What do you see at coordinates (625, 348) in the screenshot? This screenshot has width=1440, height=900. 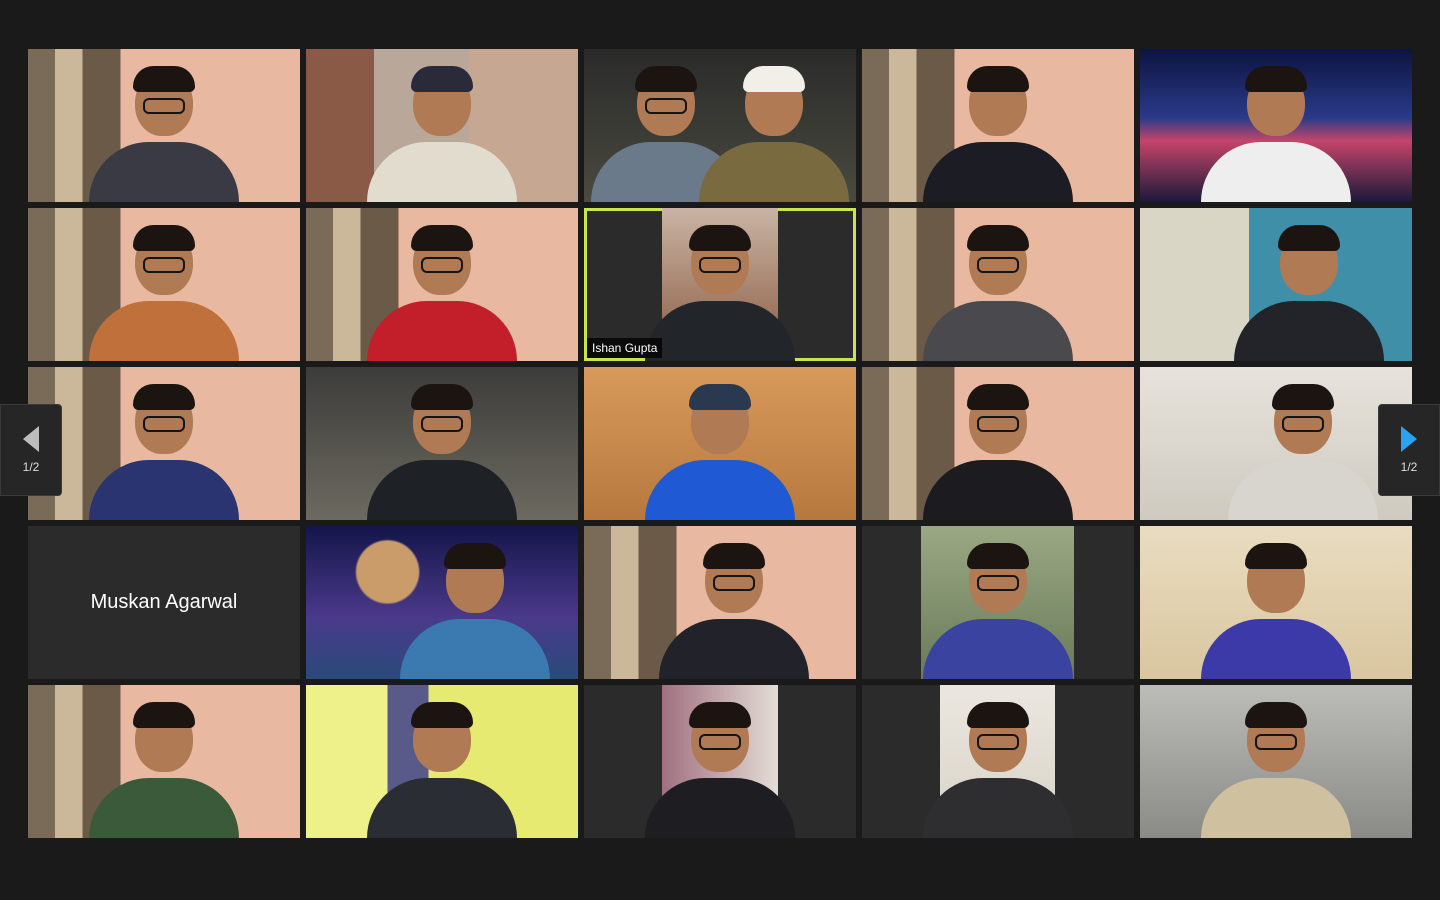 I see `participant-name-label: Ishan Gupta` at bounding box center [625, 348].